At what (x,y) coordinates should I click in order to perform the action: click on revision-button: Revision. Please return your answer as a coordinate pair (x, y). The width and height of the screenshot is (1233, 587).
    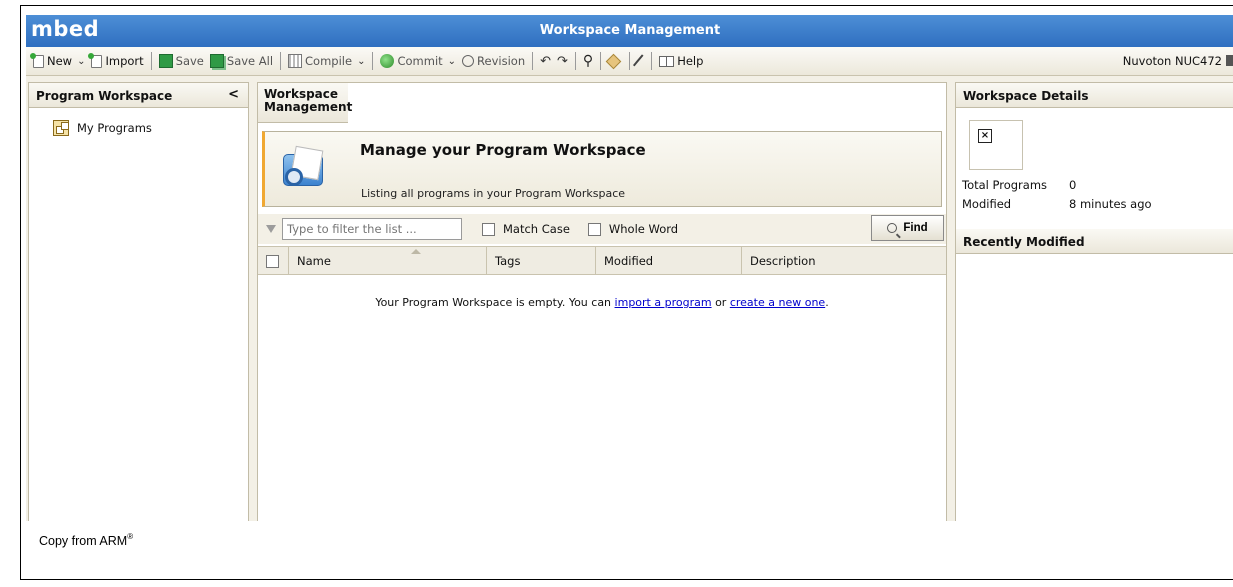
    Looking at the image, I should click on (493, 61).